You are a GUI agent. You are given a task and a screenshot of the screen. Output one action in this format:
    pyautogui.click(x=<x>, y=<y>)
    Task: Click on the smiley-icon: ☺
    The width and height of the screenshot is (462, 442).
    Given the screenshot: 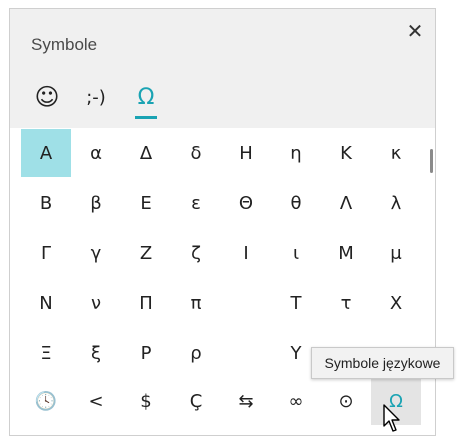 What is the action you would take?
    pyautogui.click(x=47, y=97)
    